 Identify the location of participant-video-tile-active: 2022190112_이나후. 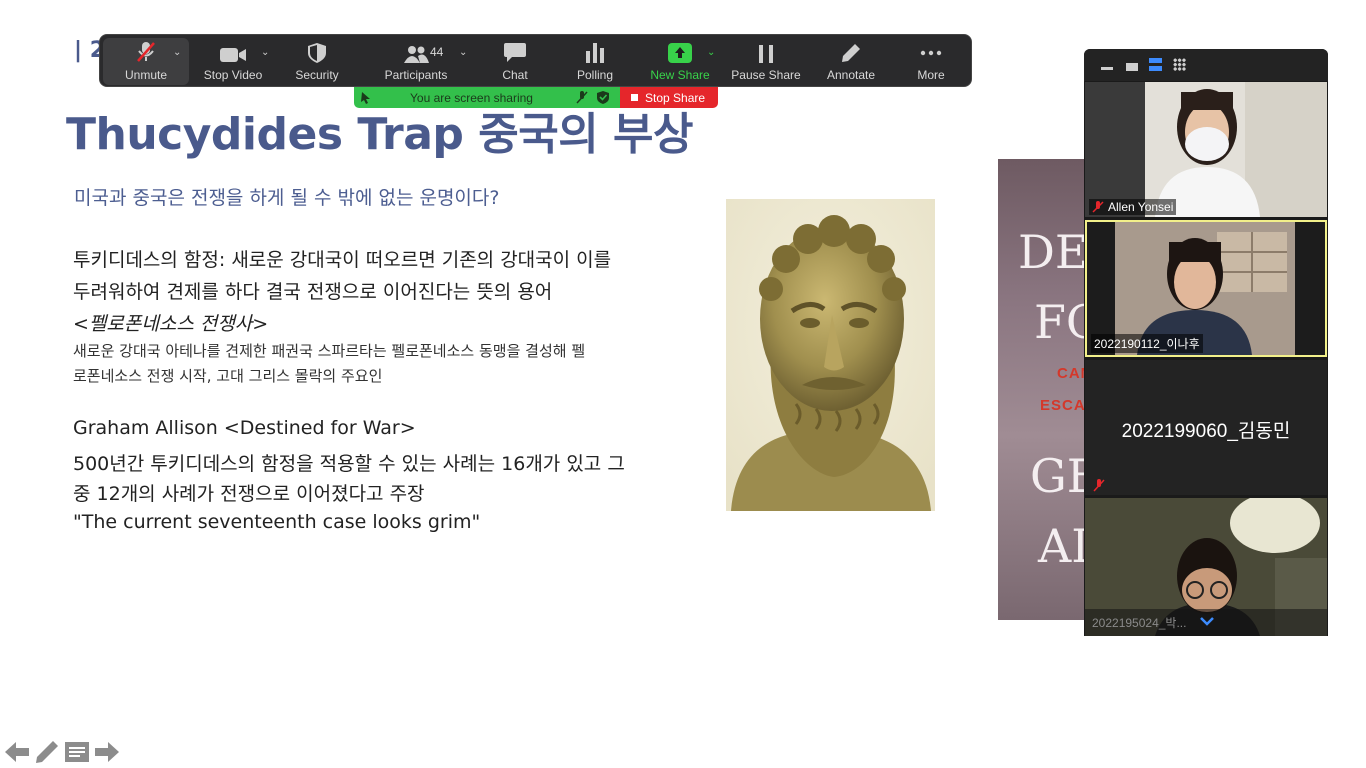
(1206, 288).